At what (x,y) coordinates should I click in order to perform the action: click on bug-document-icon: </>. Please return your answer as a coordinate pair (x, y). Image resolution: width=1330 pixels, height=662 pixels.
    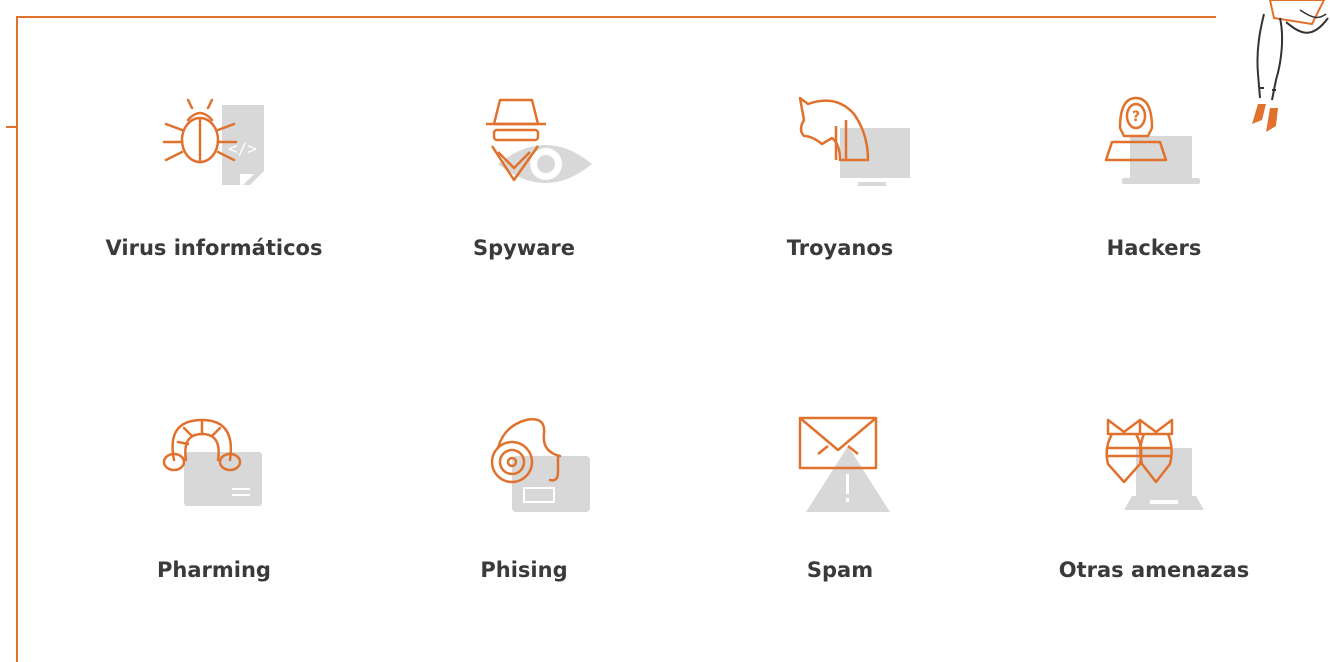
    Looking at the image, I should click on (213, 143).